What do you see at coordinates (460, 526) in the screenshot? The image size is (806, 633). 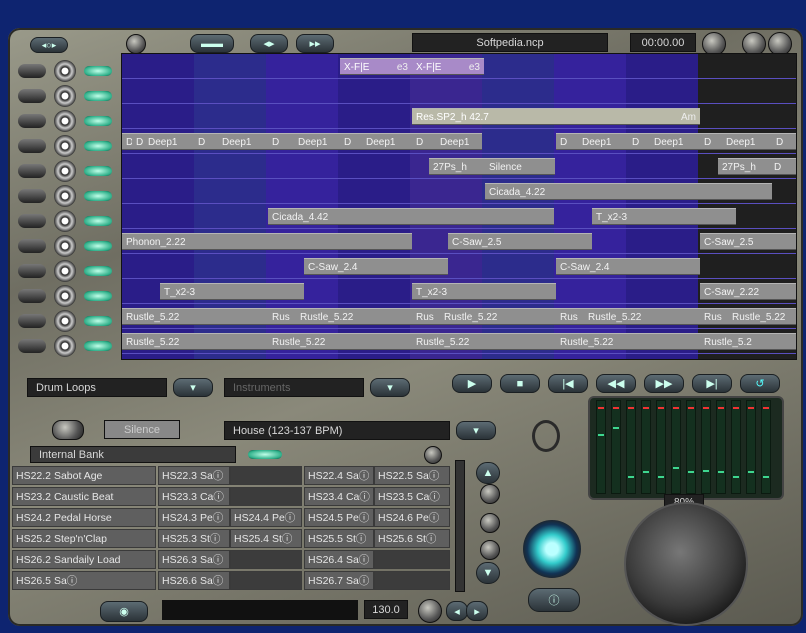 I see `browser-scrollbar` at bounding box center [460, 526].